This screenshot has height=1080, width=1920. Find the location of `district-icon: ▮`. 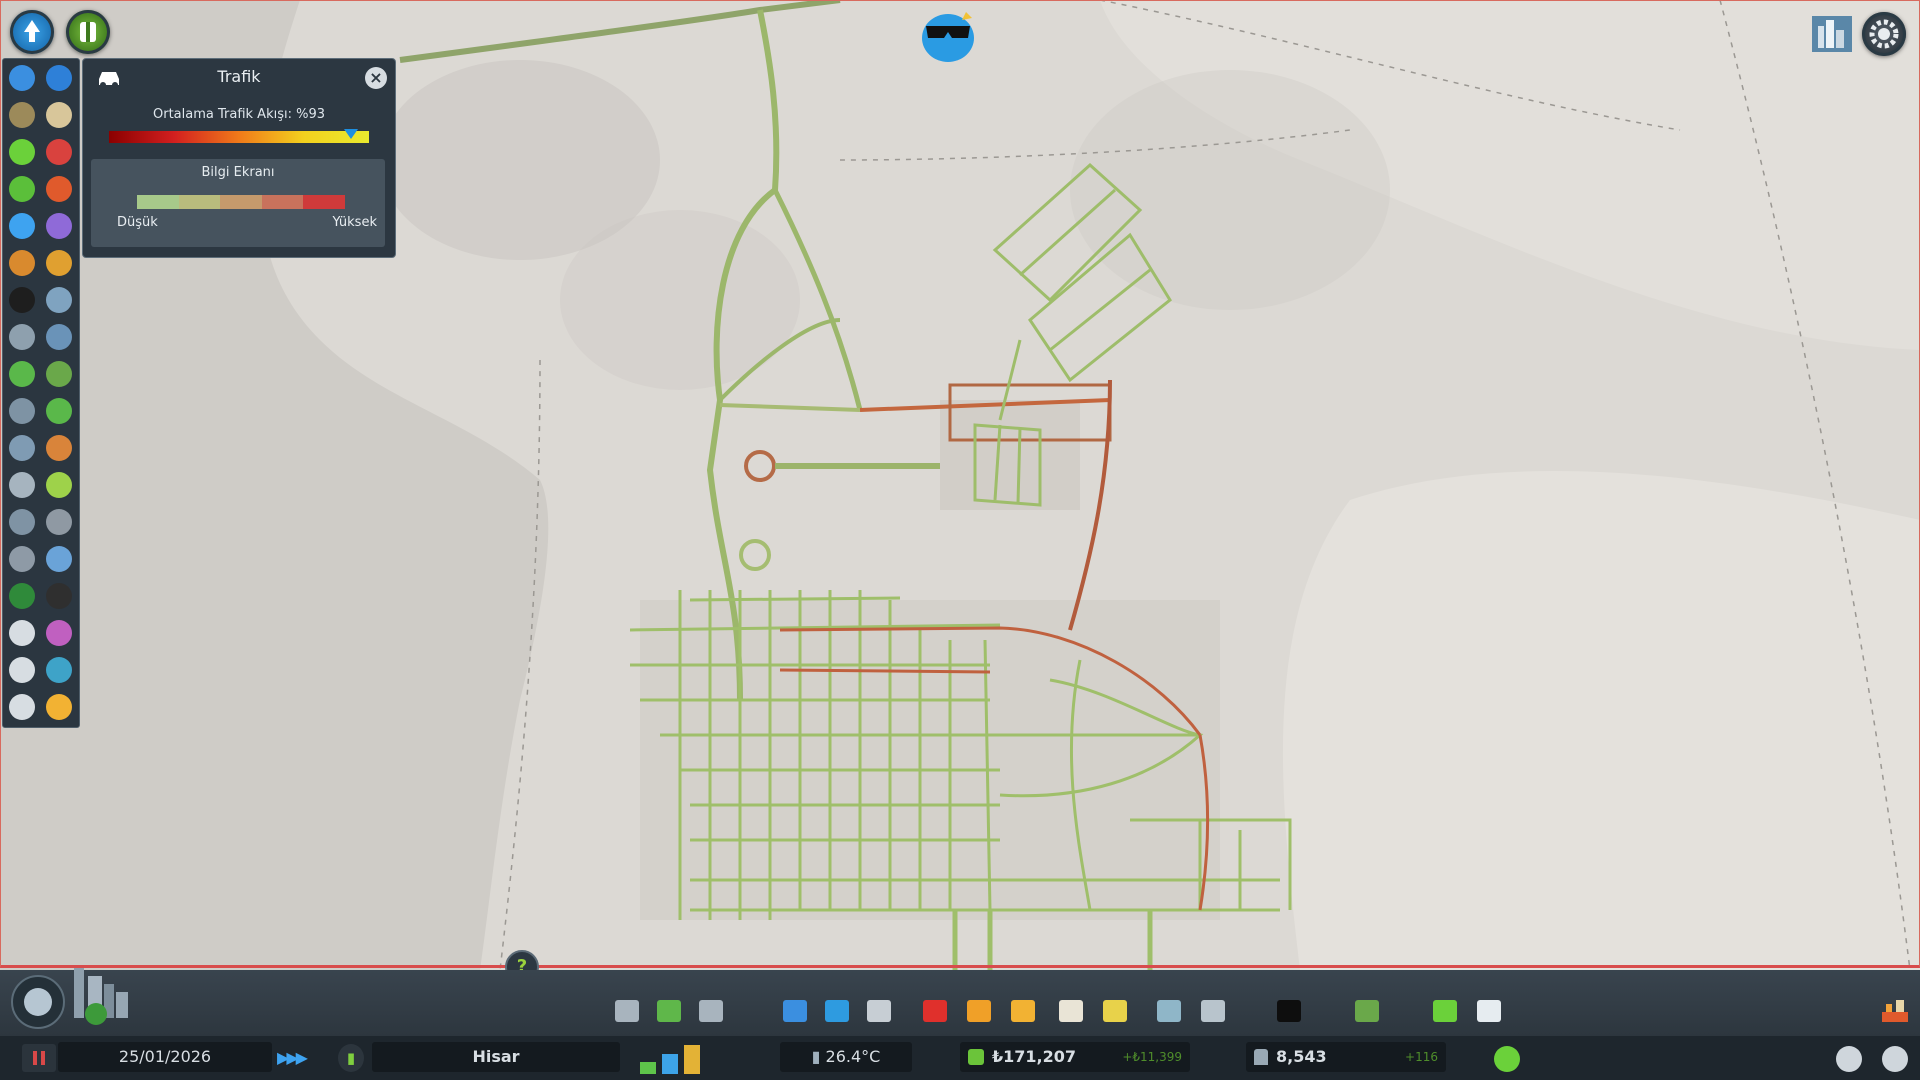

district-icon: ▮ is located at coordinates (351, 1058).